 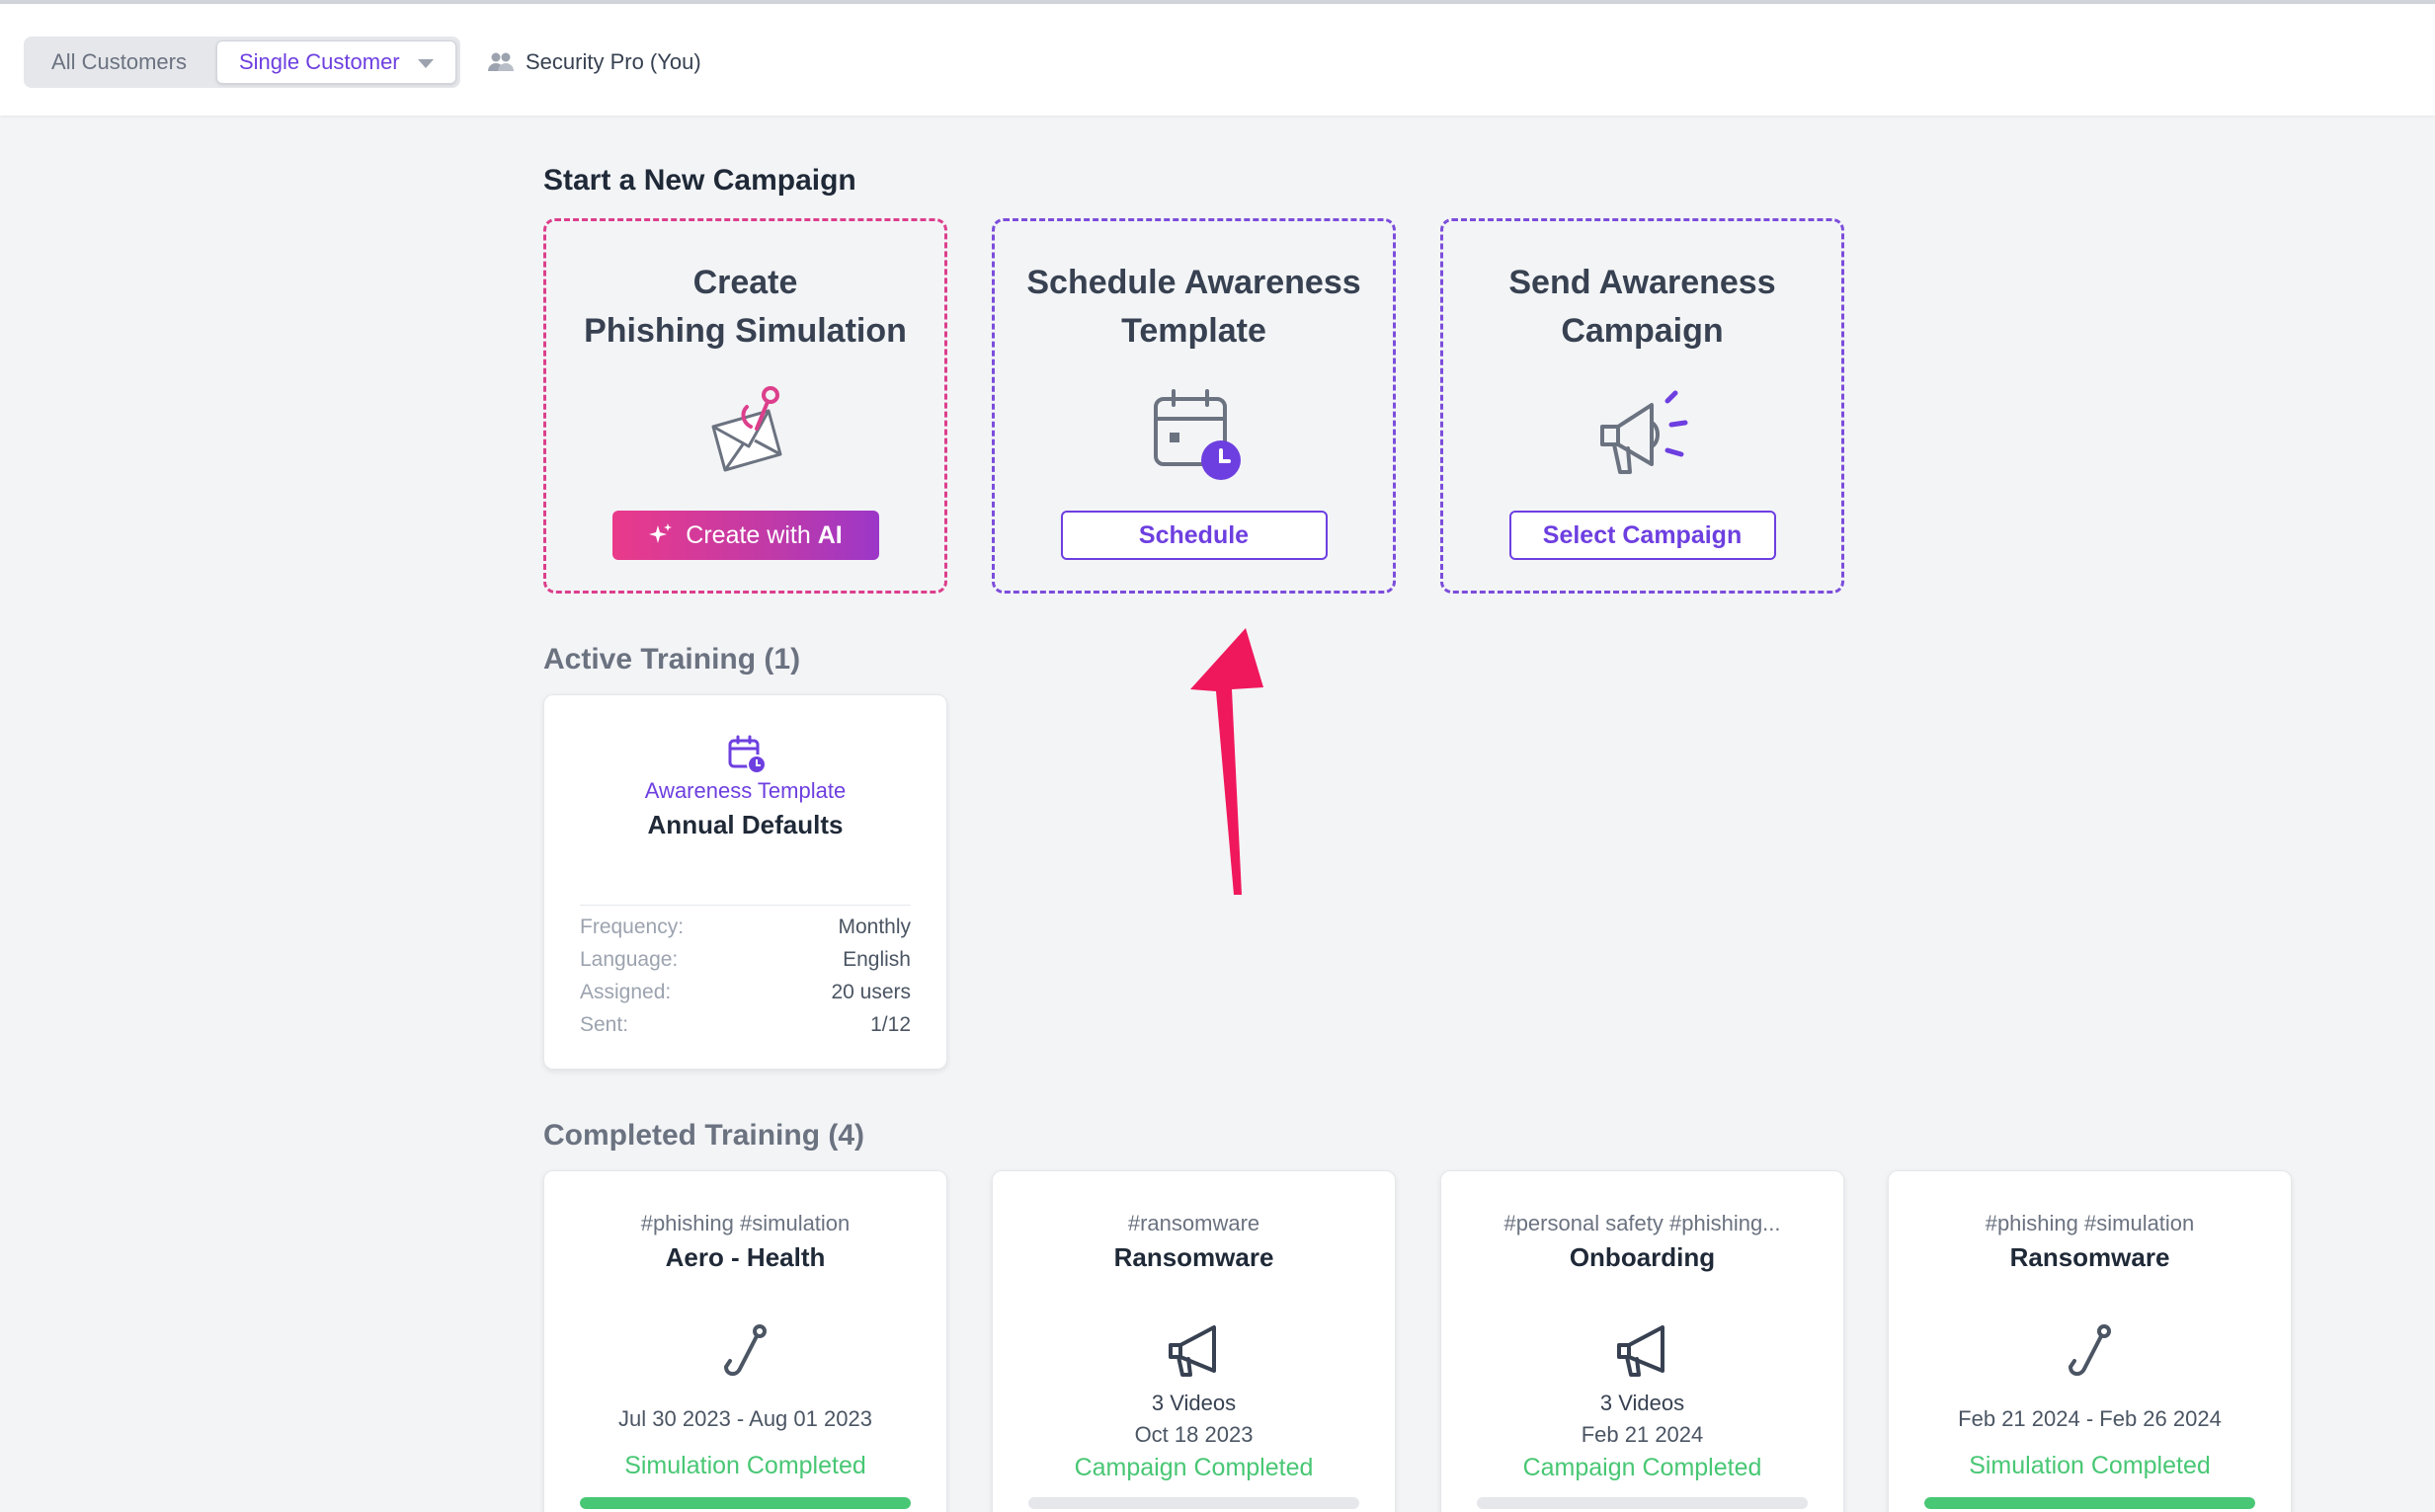 What do you see at coordinates (661, 533) in the screenshot?
I see `sparkle-icon` at bounding box center [661, 533].